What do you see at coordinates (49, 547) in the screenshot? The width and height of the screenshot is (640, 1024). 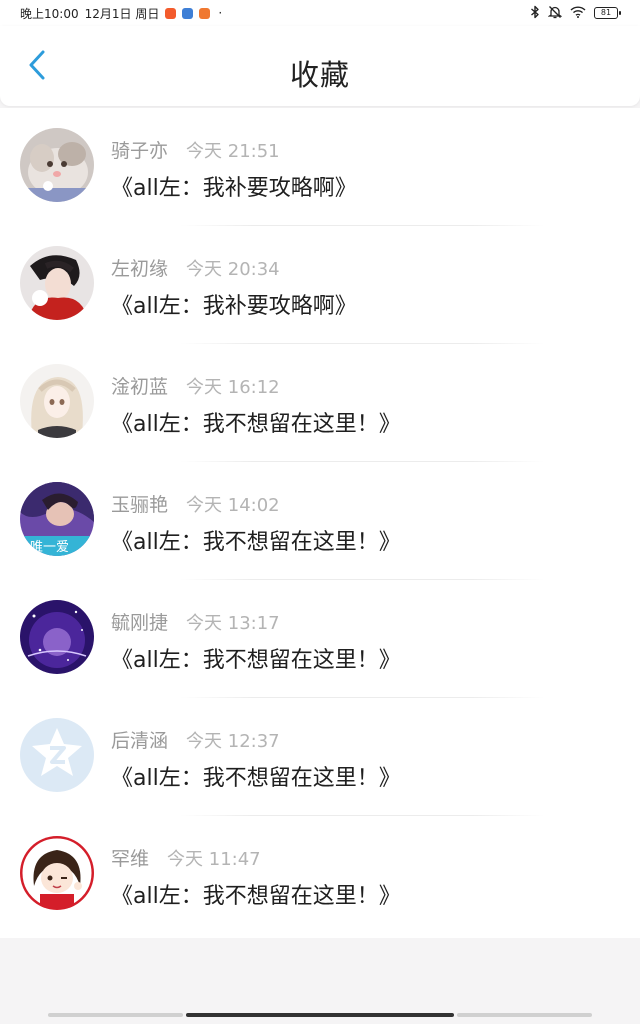 I see `avatar-caption: 唯一爱` at bounding box center [49, 547].